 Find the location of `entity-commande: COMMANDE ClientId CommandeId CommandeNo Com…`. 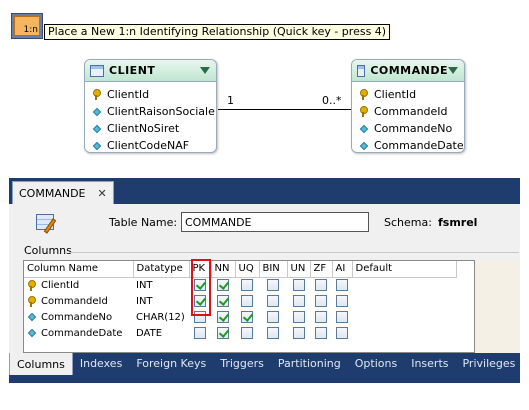

entity-commande: COMMANDE ClientId CommandeId CommandeNo Com… is located at coordinates (408, 106).